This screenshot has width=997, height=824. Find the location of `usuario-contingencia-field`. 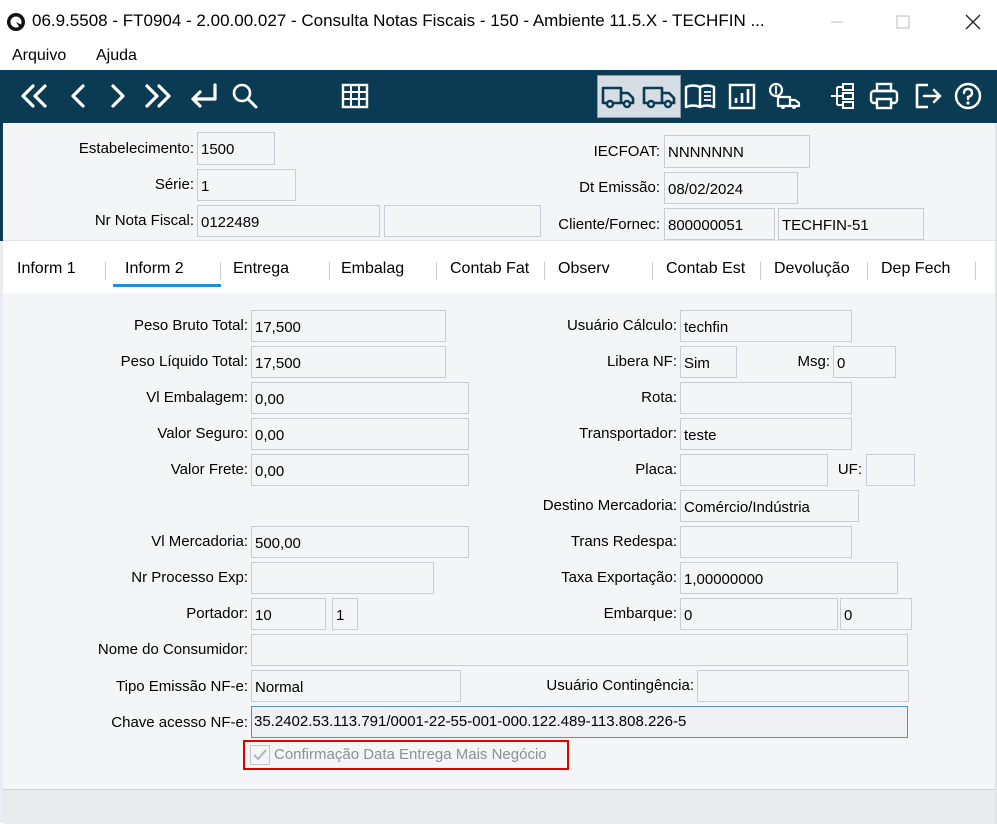

usuario-contingencia-field is located at coordinates (803, 686).